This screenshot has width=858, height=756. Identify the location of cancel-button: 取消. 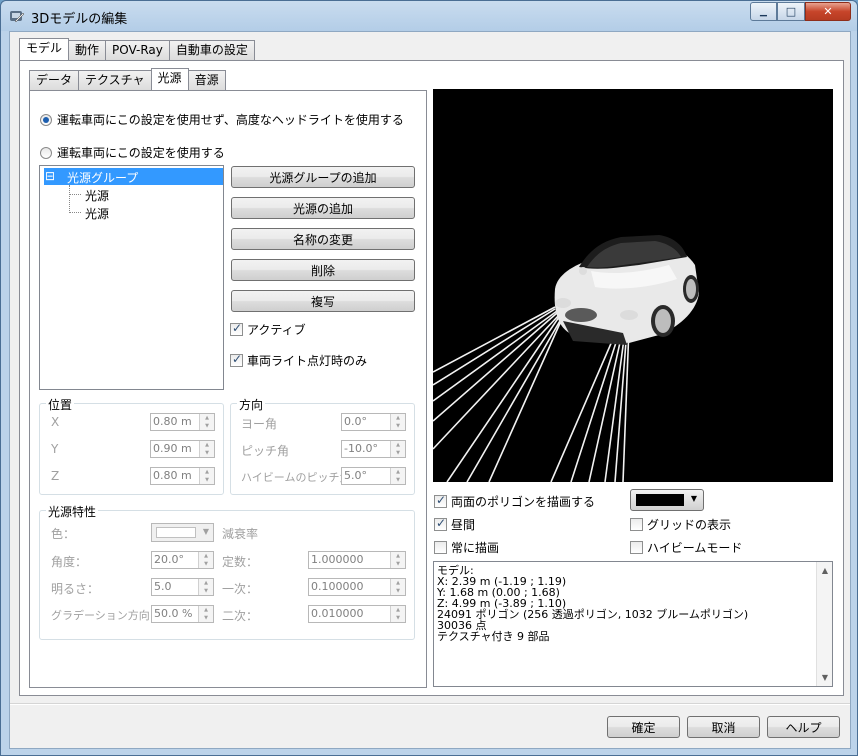
(723, 727).